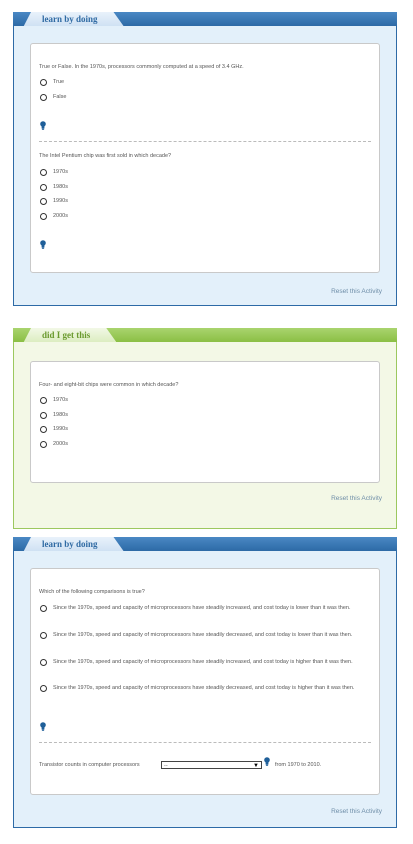  Describe the element at coordinates (60, 97) in the screenshot. I see `option-label: False` at that location.